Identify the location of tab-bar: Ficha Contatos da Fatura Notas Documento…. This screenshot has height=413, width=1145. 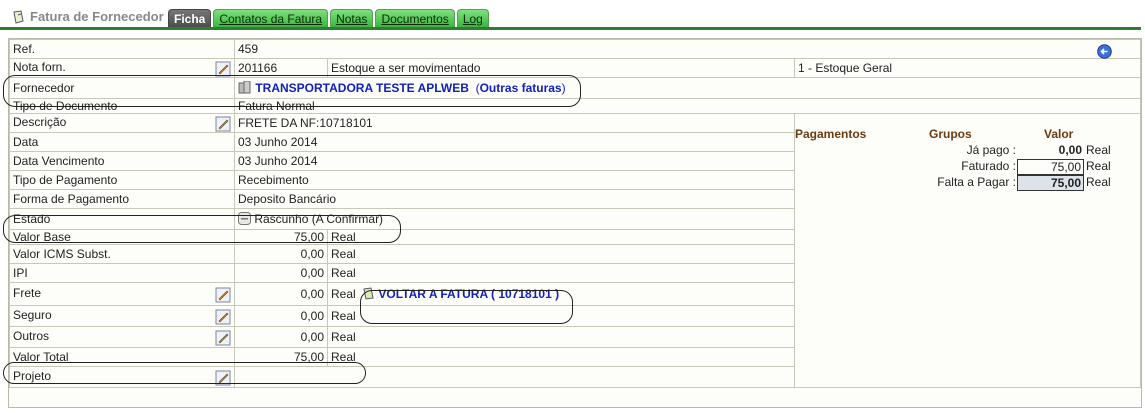
(328, 18).